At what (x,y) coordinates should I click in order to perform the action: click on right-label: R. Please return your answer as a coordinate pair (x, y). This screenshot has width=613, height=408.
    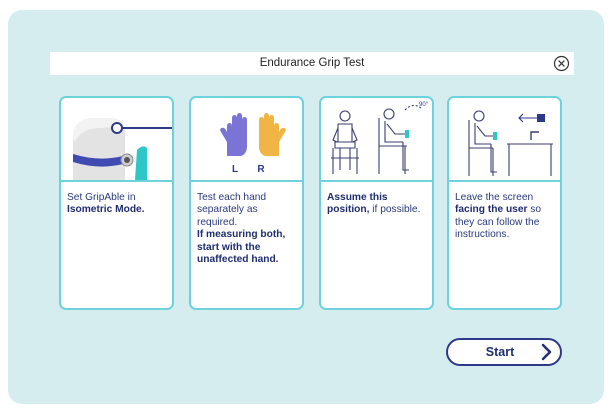
    Looking at the image, I should click on (261, 169).